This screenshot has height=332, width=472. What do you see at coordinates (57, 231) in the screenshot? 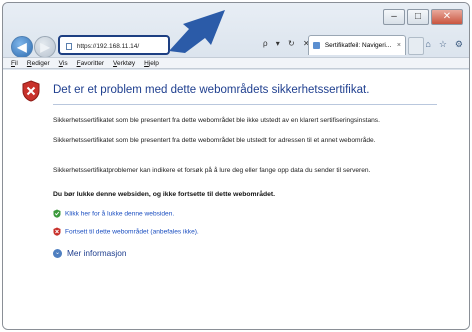
I see `red-shield-icon` at bounding box center [57, 231].